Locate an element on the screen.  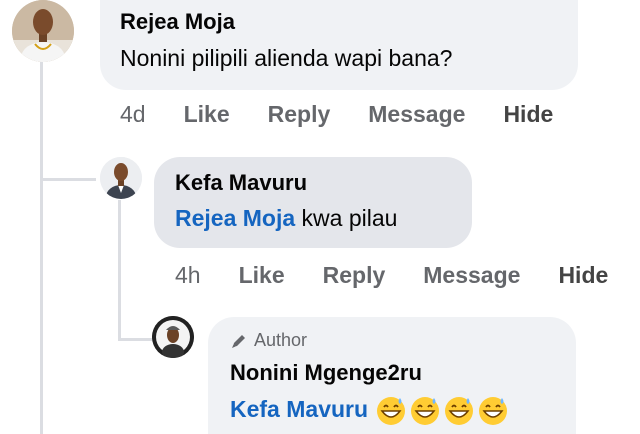
comment-text: Kefa Mavuru is located at coordinates (369, 410).